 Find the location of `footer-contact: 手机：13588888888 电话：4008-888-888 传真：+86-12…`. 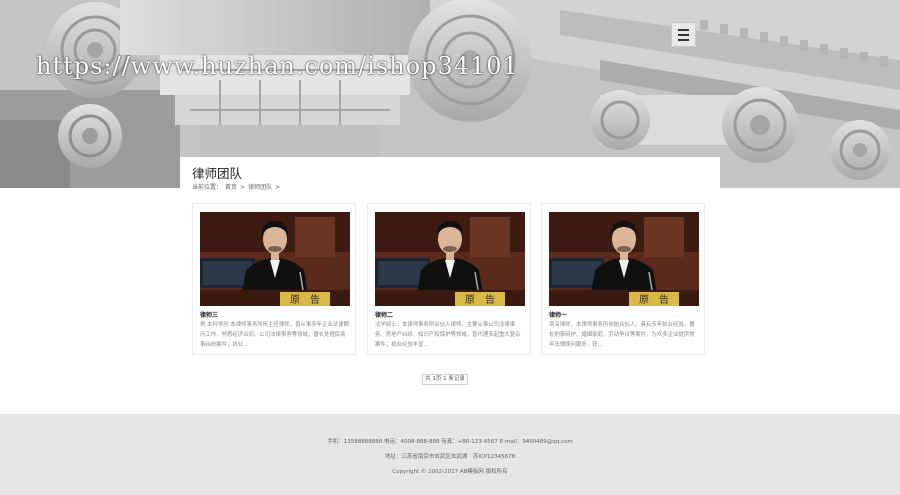

footer-contact: 手机：13588888888 电话：4008-888-888 传真：+86-12… is located at coordinates (450, 442).